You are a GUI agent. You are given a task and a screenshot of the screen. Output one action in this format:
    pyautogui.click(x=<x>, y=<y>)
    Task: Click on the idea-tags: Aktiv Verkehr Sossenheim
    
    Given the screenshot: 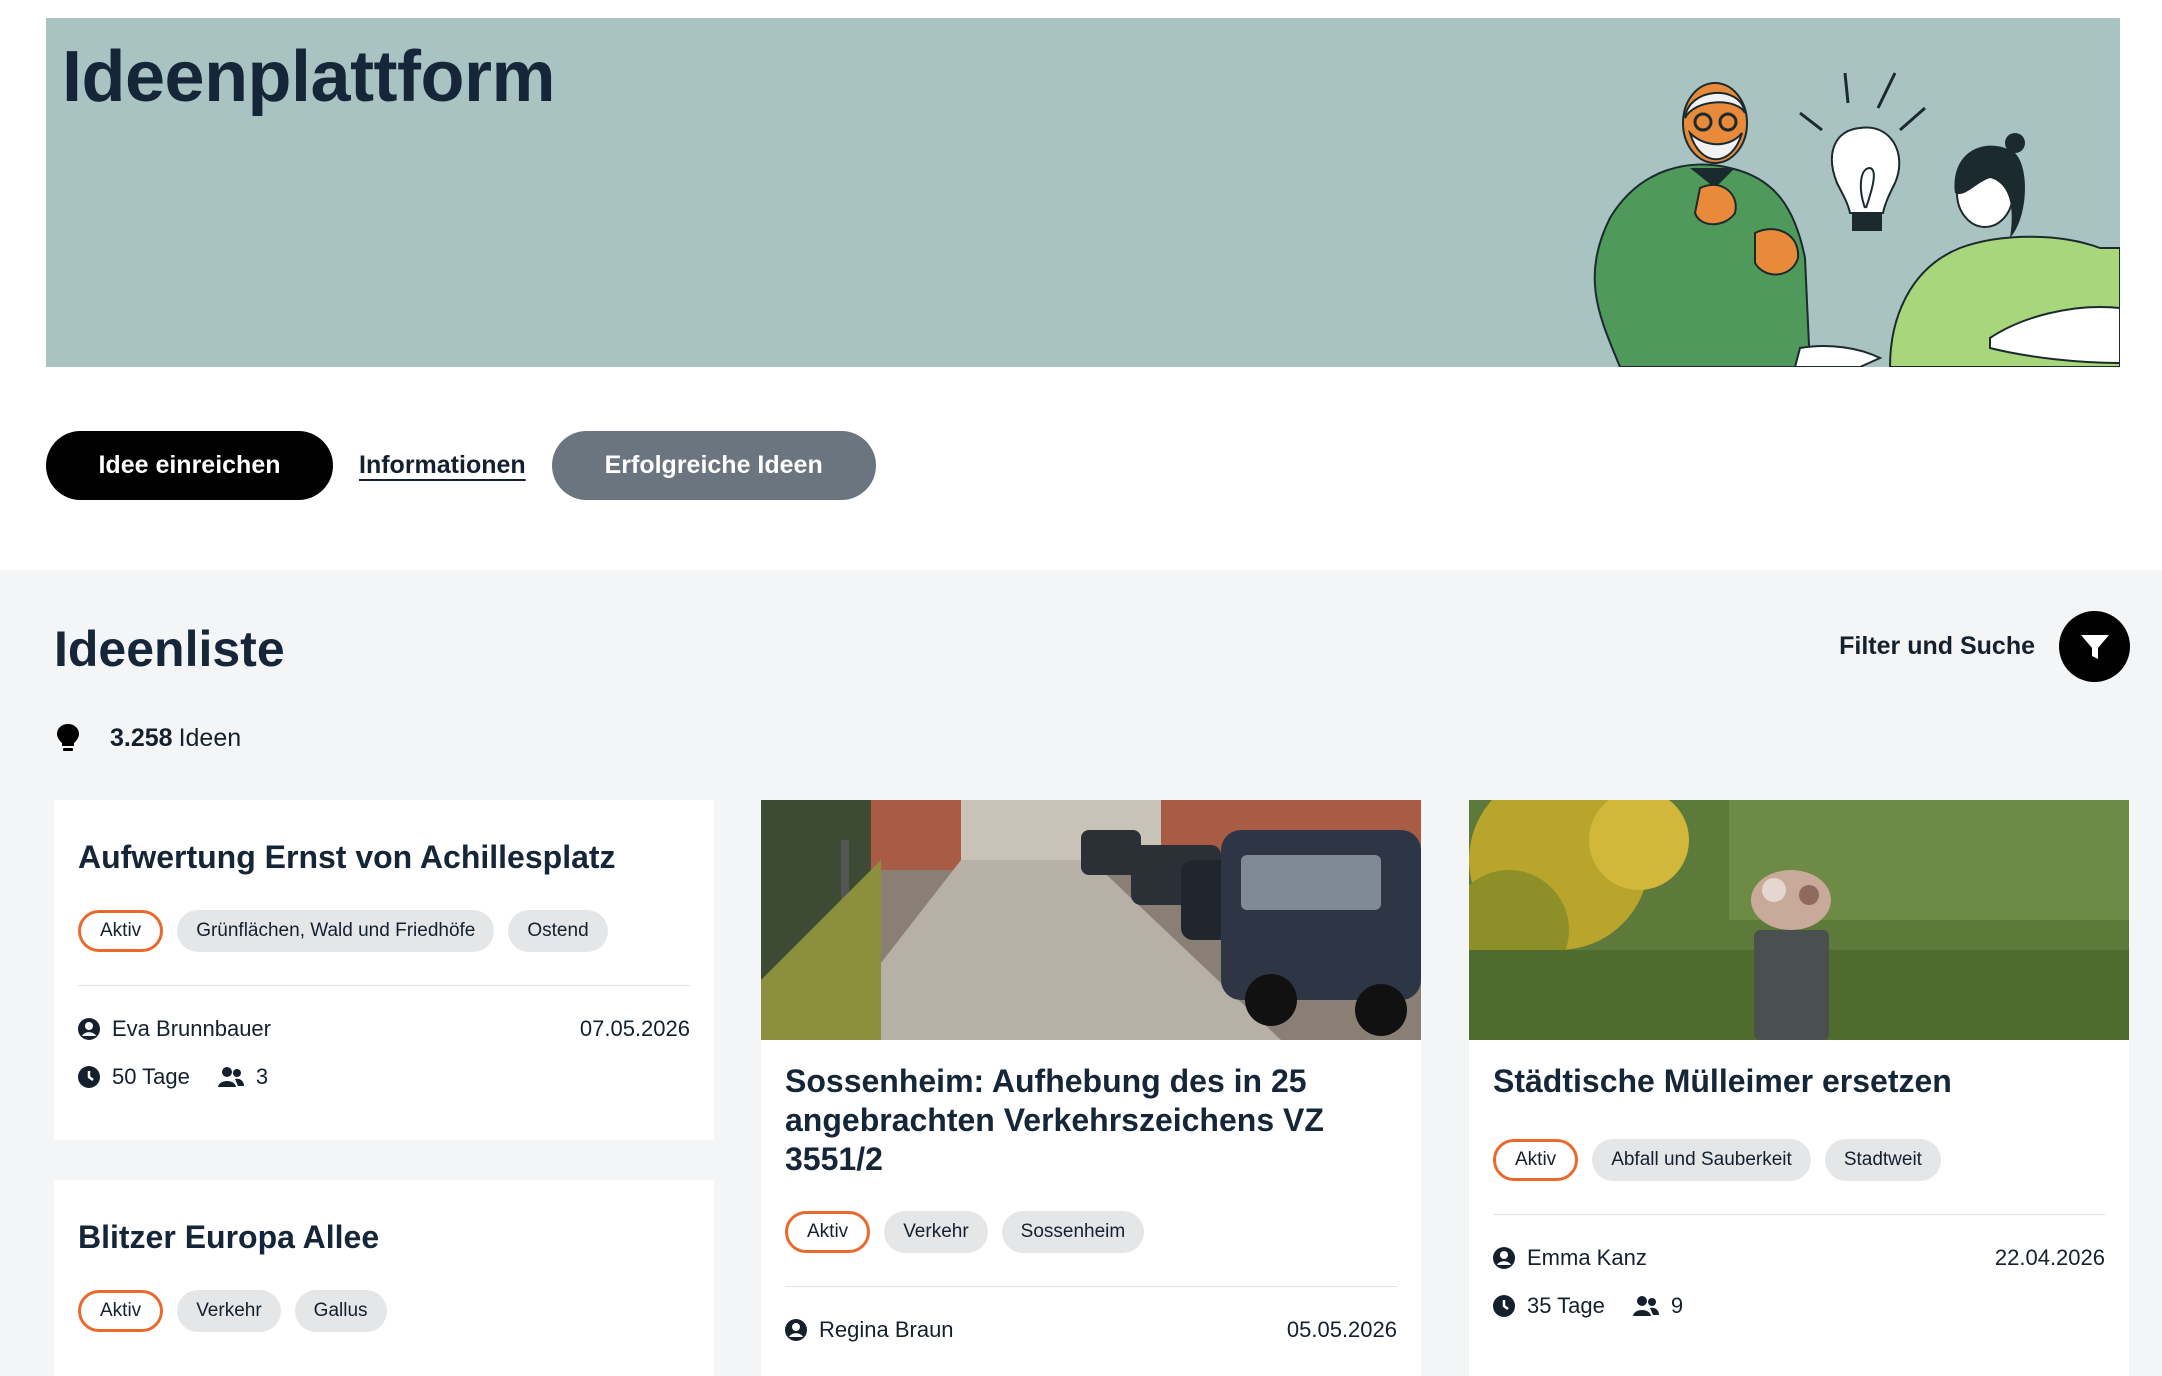 What is the action you would take?
    pyautogui.click(x=1091, y=1232)
    